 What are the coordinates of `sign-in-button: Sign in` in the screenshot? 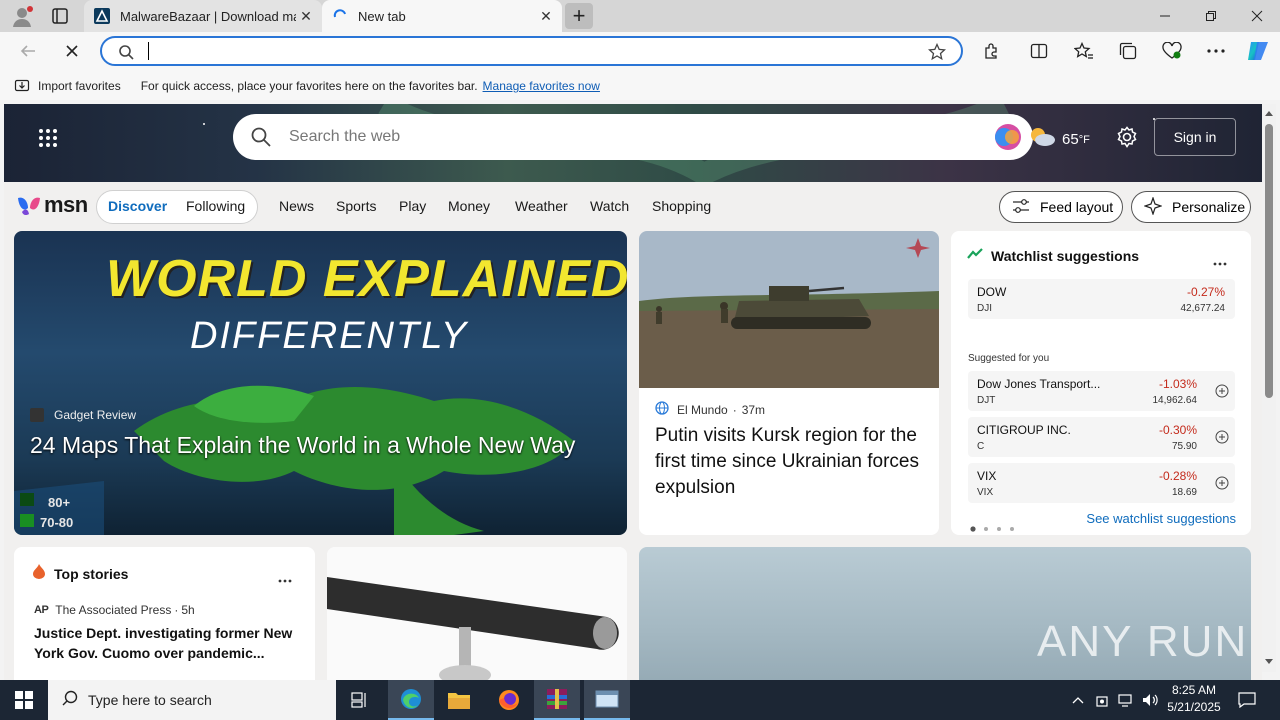 It's located at (1195, 137).